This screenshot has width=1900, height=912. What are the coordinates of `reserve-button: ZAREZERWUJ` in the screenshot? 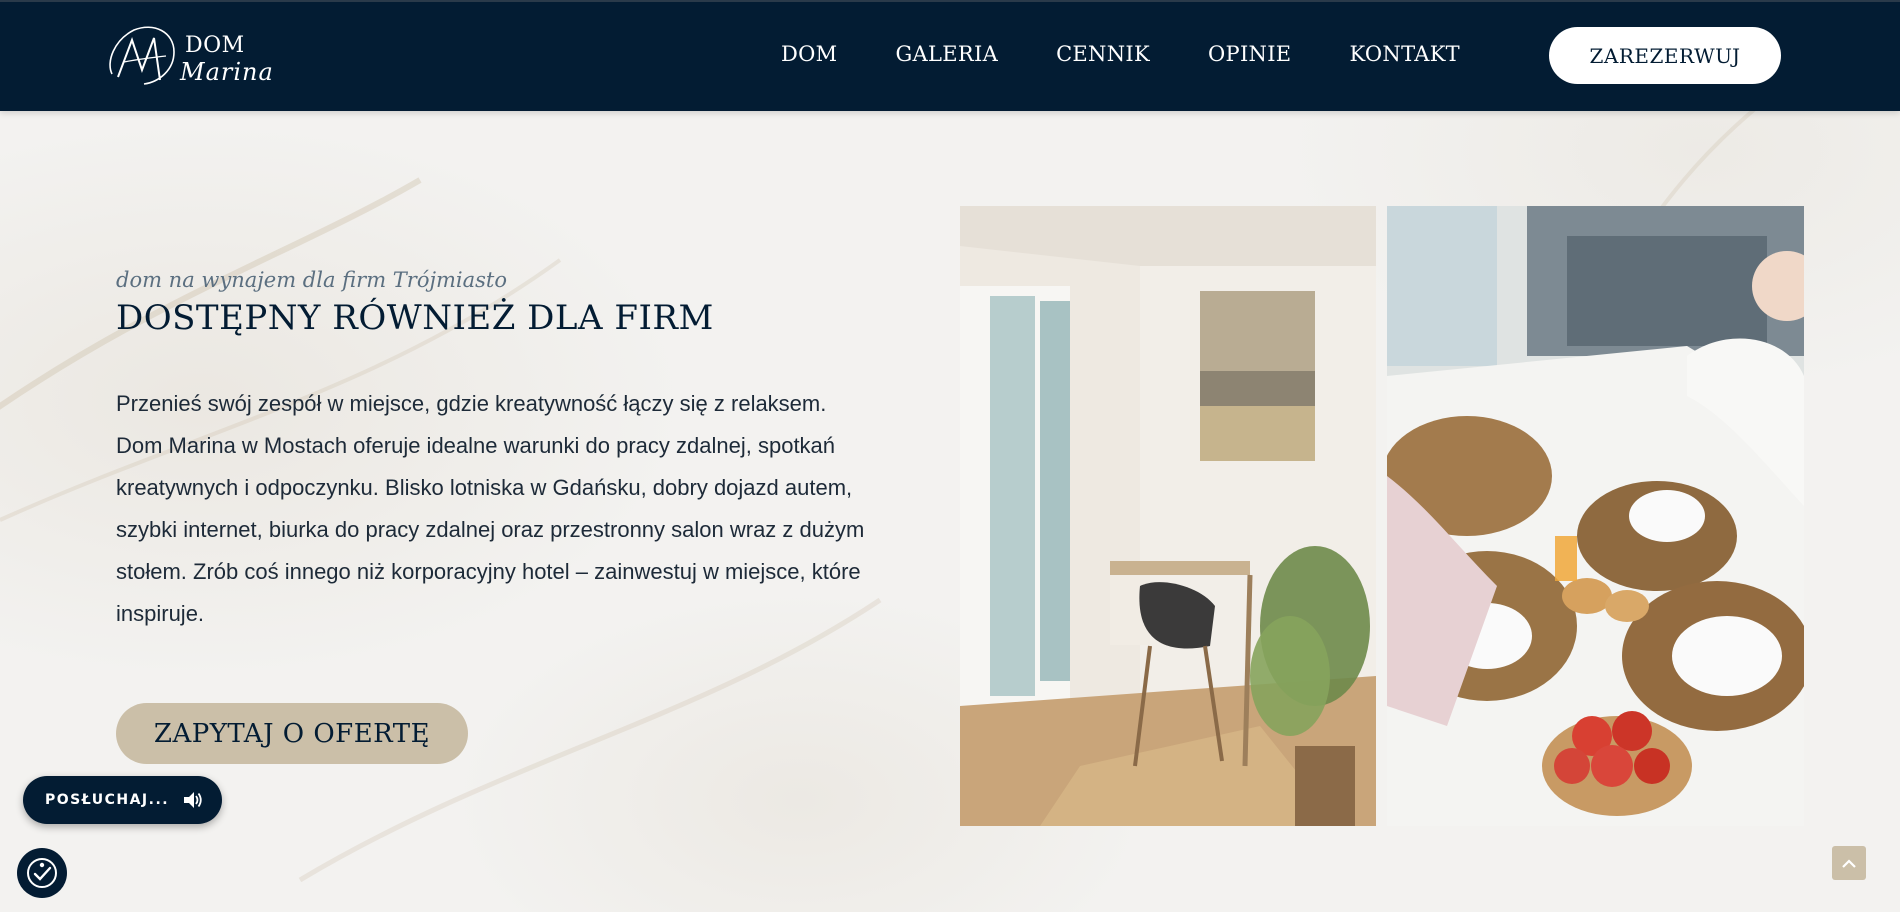 It's located at (1665, 55).